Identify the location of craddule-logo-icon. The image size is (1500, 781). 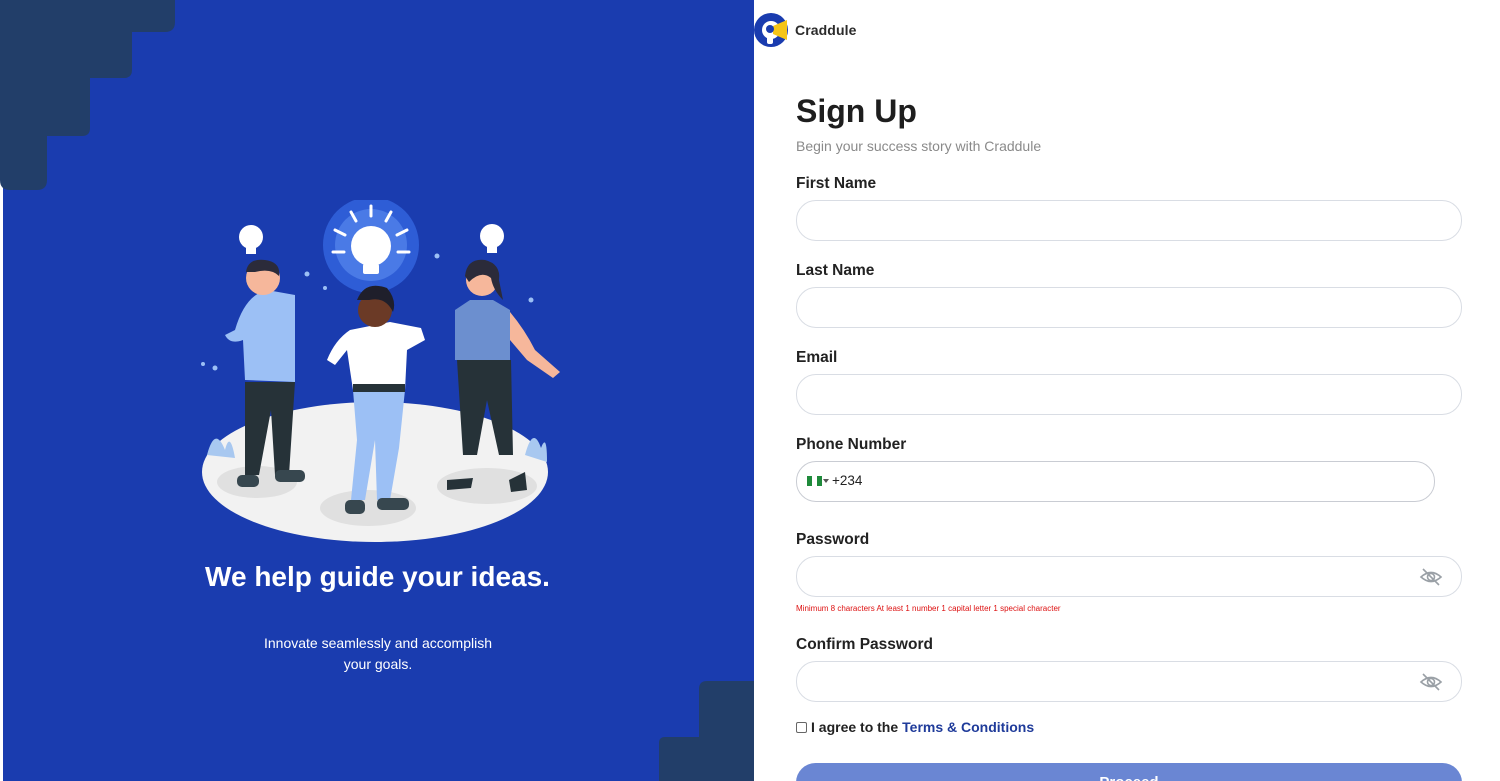
(771, 30).